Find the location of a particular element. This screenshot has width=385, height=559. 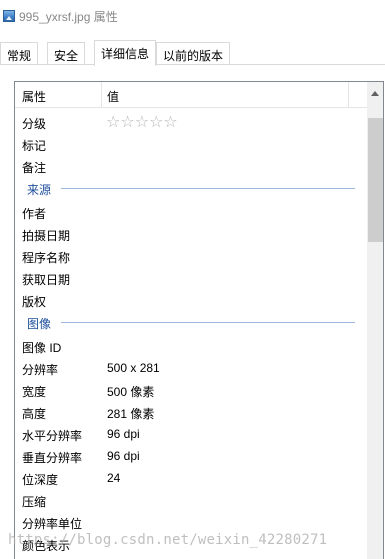

property-row: 图像 ID is located at coordinates (191, 346).